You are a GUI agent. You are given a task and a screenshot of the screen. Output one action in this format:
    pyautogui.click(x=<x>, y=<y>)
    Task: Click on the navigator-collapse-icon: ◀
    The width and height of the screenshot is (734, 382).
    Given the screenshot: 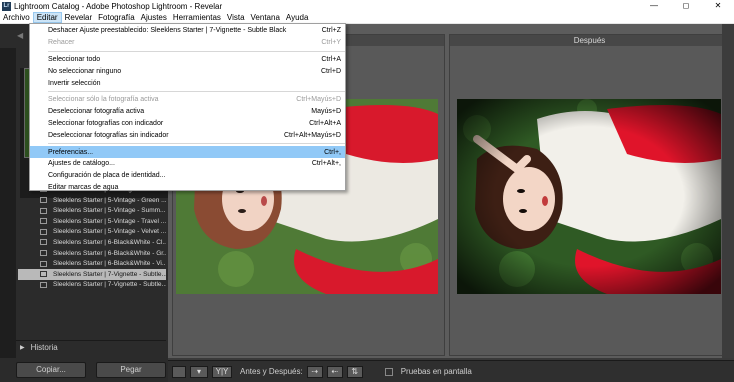 What is the action you would take?
    pyautogui.click(x=20, y=35)
    